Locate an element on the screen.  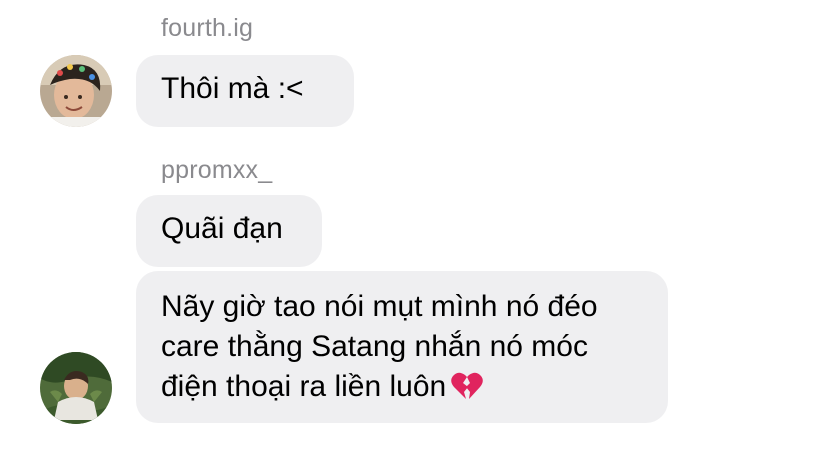
avatar-fourth-ig is located at coordinates (76, 91).